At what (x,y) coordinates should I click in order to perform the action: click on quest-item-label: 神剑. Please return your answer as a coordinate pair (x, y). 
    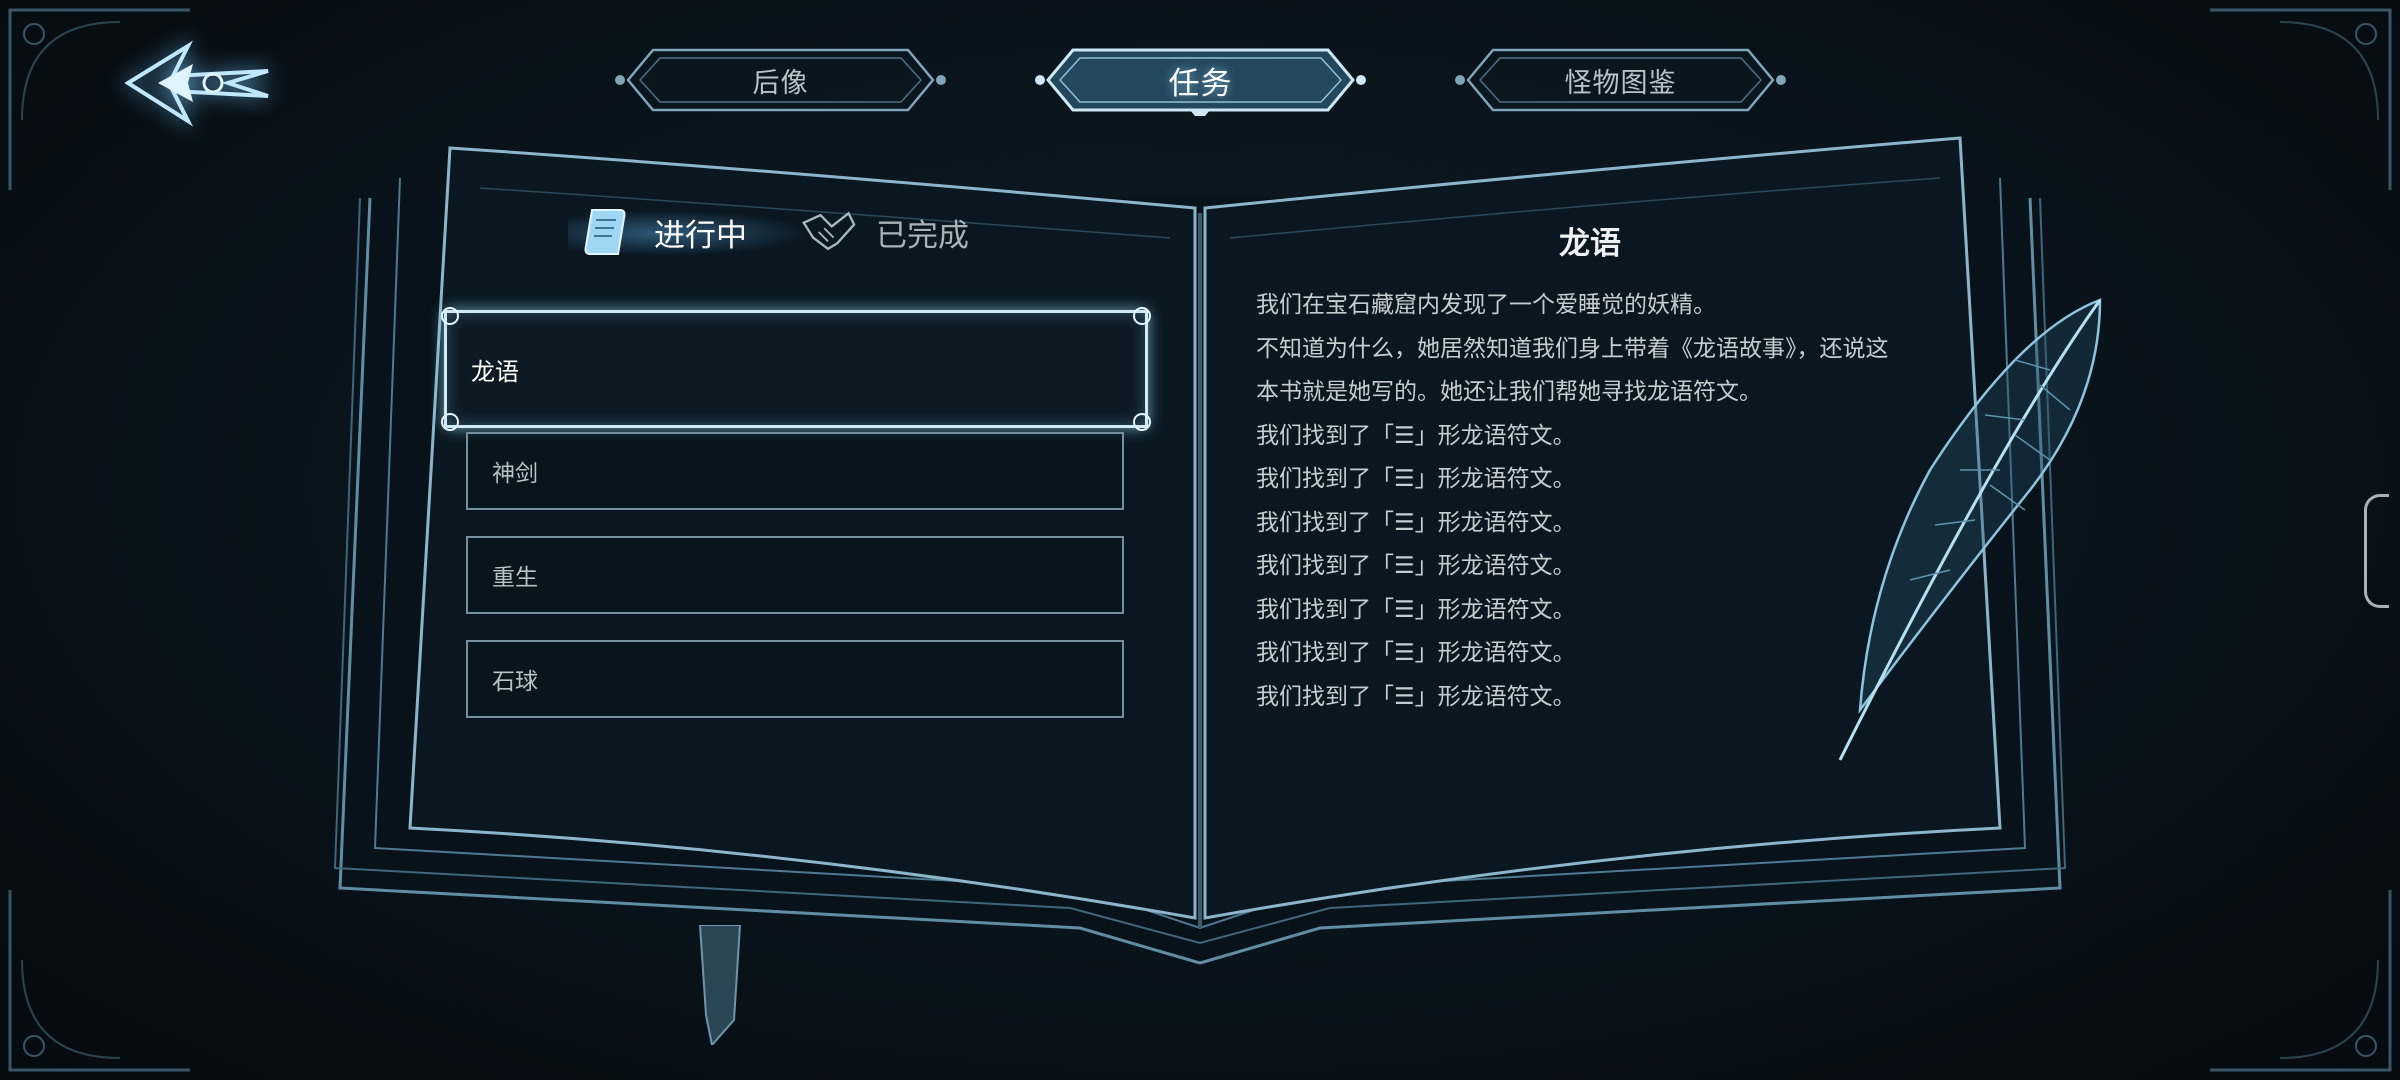
    Looking at the image, I should click on (515, 474).